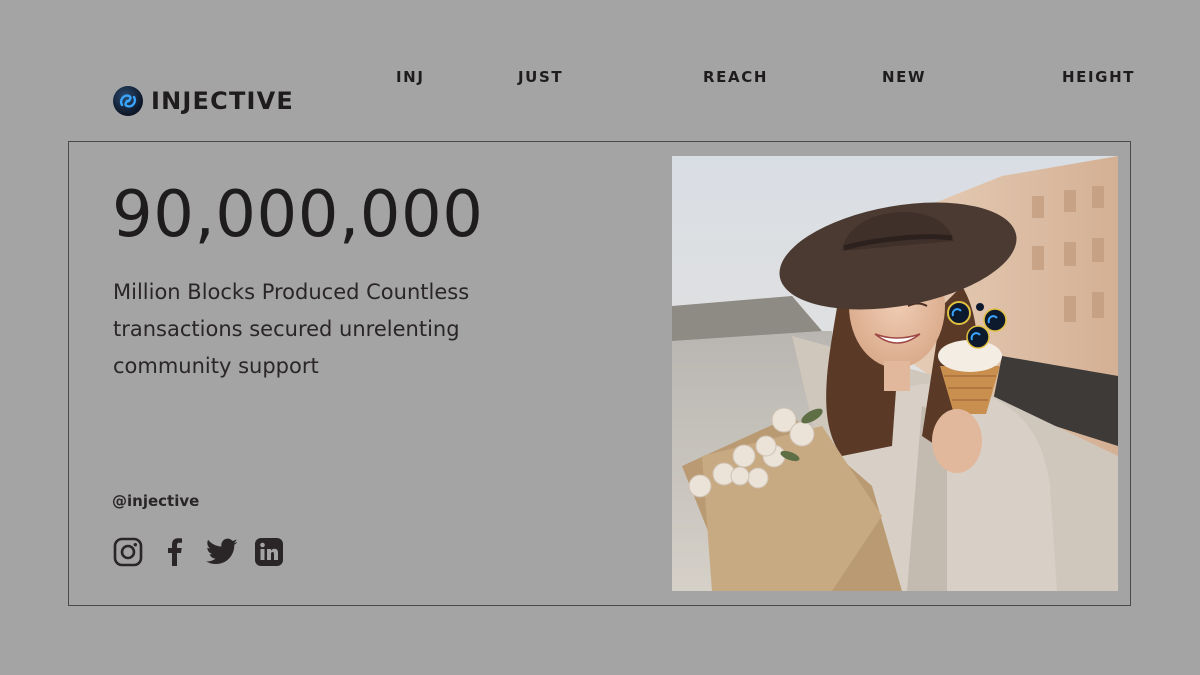  I want to click on nav-word-just: JUST, so click(541, 77).